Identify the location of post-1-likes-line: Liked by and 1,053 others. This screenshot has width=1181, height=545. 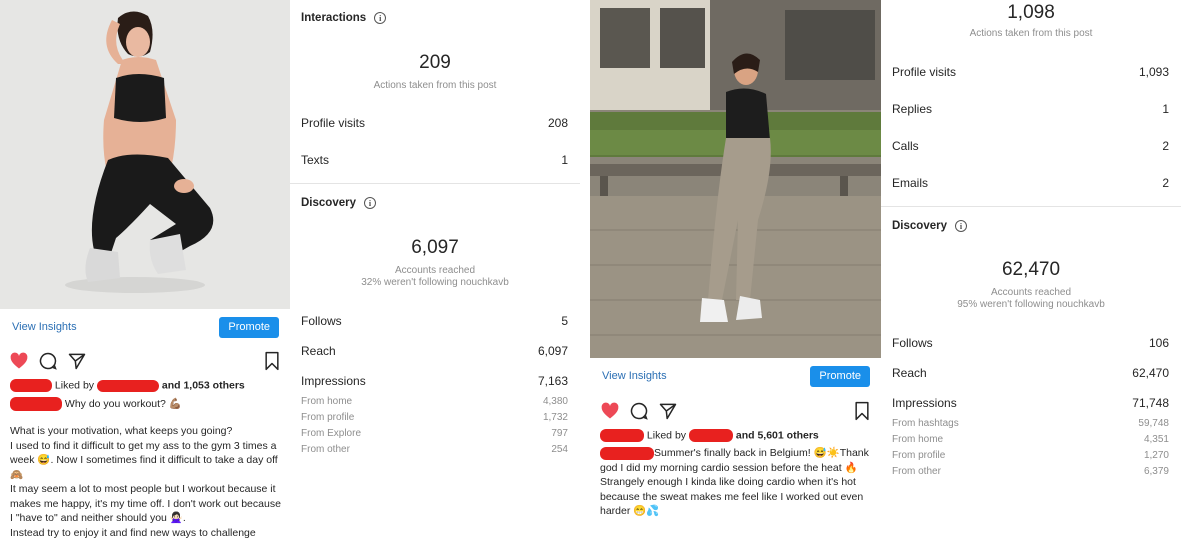
(127, 385).